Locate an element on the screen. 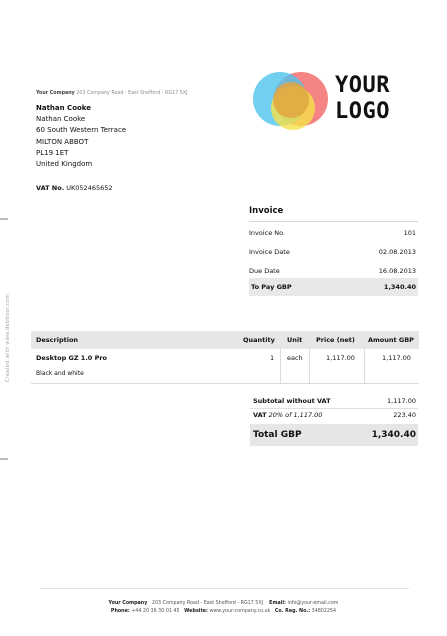  recipient-line: 60 South Western Terrace is located at coordinates (81, 130).